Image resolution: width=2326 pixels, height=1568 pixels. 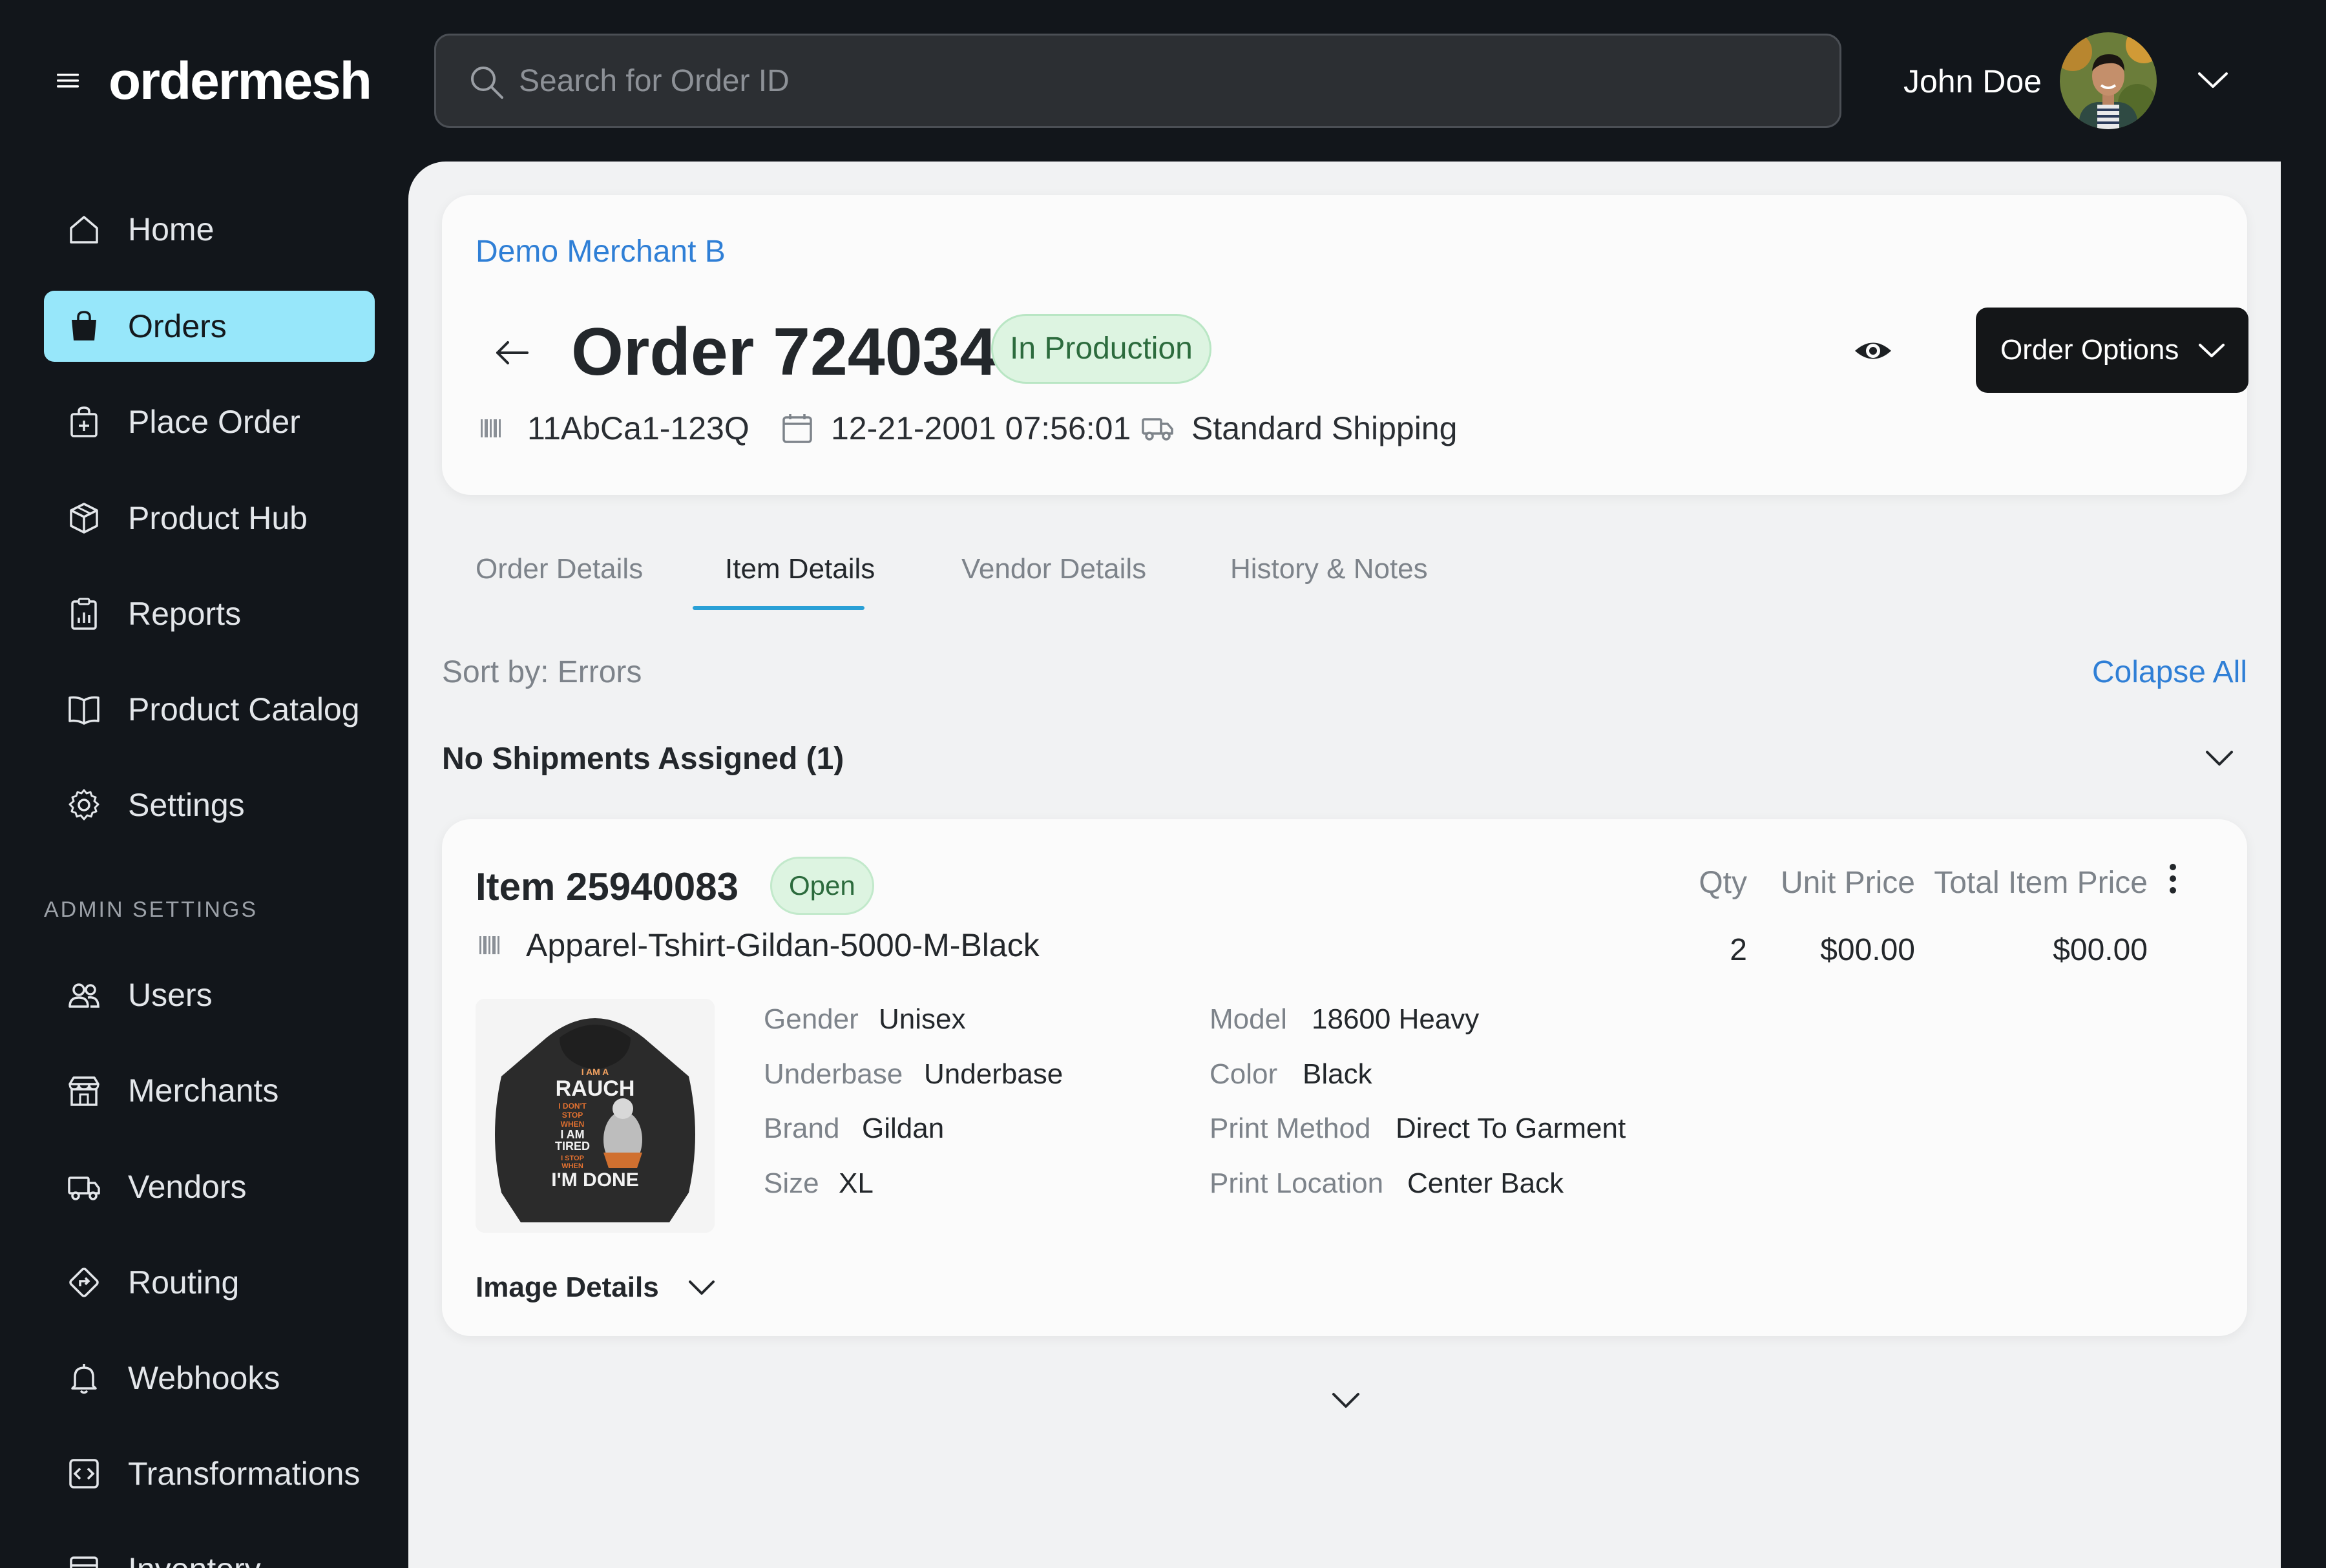 I want to click on tab-vendor-details: Vendor Details, so click(x=1053, y=569).